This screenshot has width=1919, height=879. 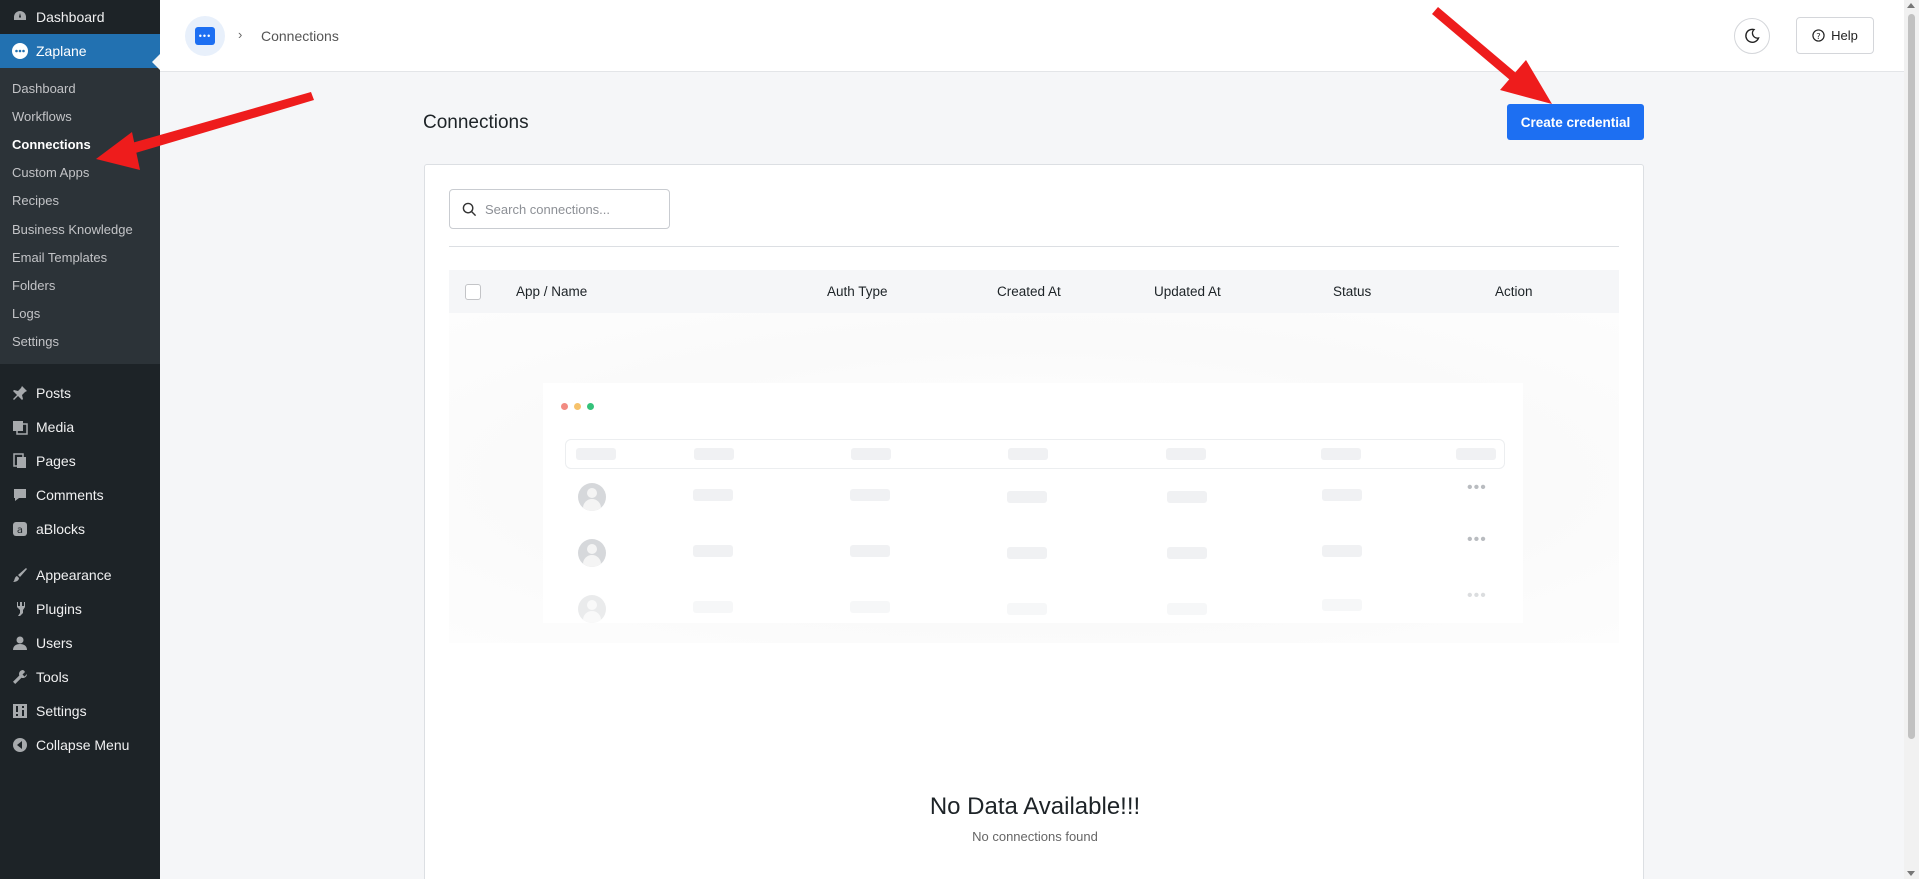 I want to click on sidebar-item-pages: Pages, so click(x=80, y=461).